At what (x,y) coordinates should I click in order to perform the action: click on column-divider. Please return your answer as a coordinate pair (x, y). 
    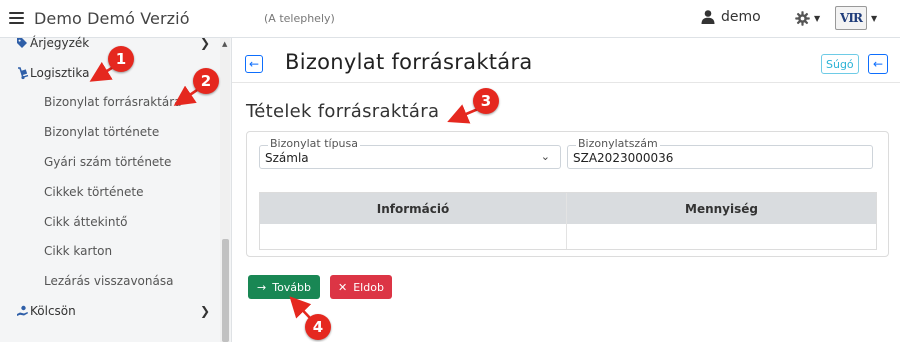
    Looking at the image, I should click on (566, 221).